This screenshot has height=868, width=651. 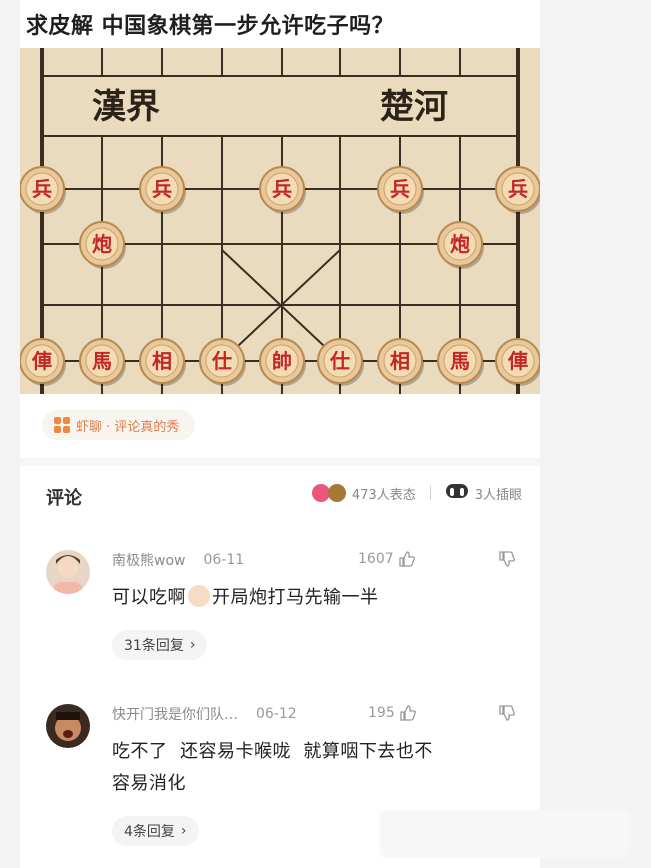 I want to click on laugh-emoji-icon, so click(x=336, y=493).